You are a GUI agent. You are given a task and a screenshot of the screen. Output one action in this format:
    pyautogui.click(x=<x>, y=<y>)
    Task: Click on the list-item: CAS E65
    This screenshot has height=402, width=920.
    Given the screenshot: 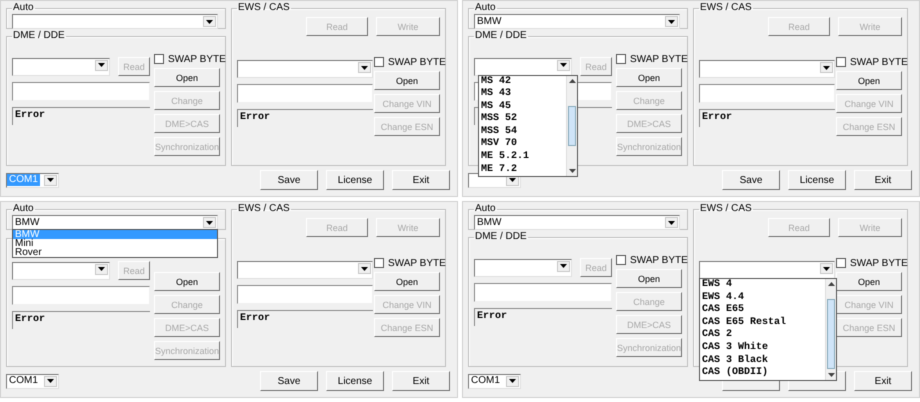 What is the action you would take?
    pyautogui.click(x=762, y=310)
    